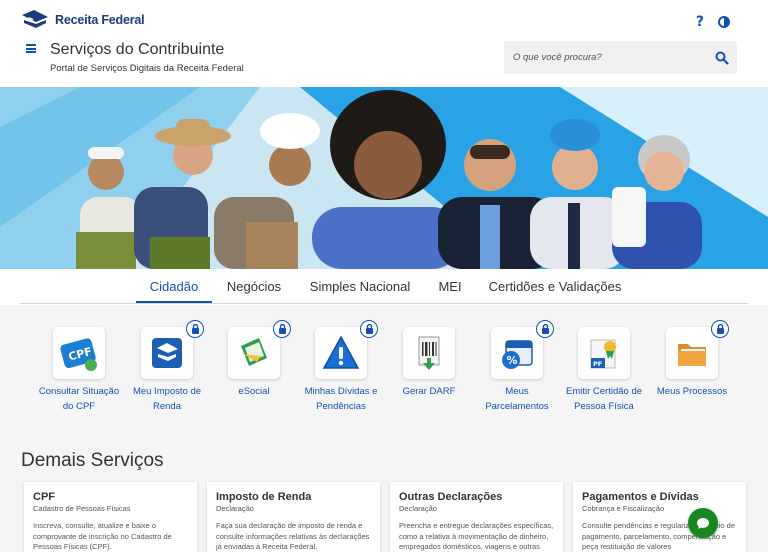  What do you see at coordinates (555, 286) in the screenshot?
I see `tab-certidoes-validacoes: Certidões e Validações` at bounding box center [555, 286].